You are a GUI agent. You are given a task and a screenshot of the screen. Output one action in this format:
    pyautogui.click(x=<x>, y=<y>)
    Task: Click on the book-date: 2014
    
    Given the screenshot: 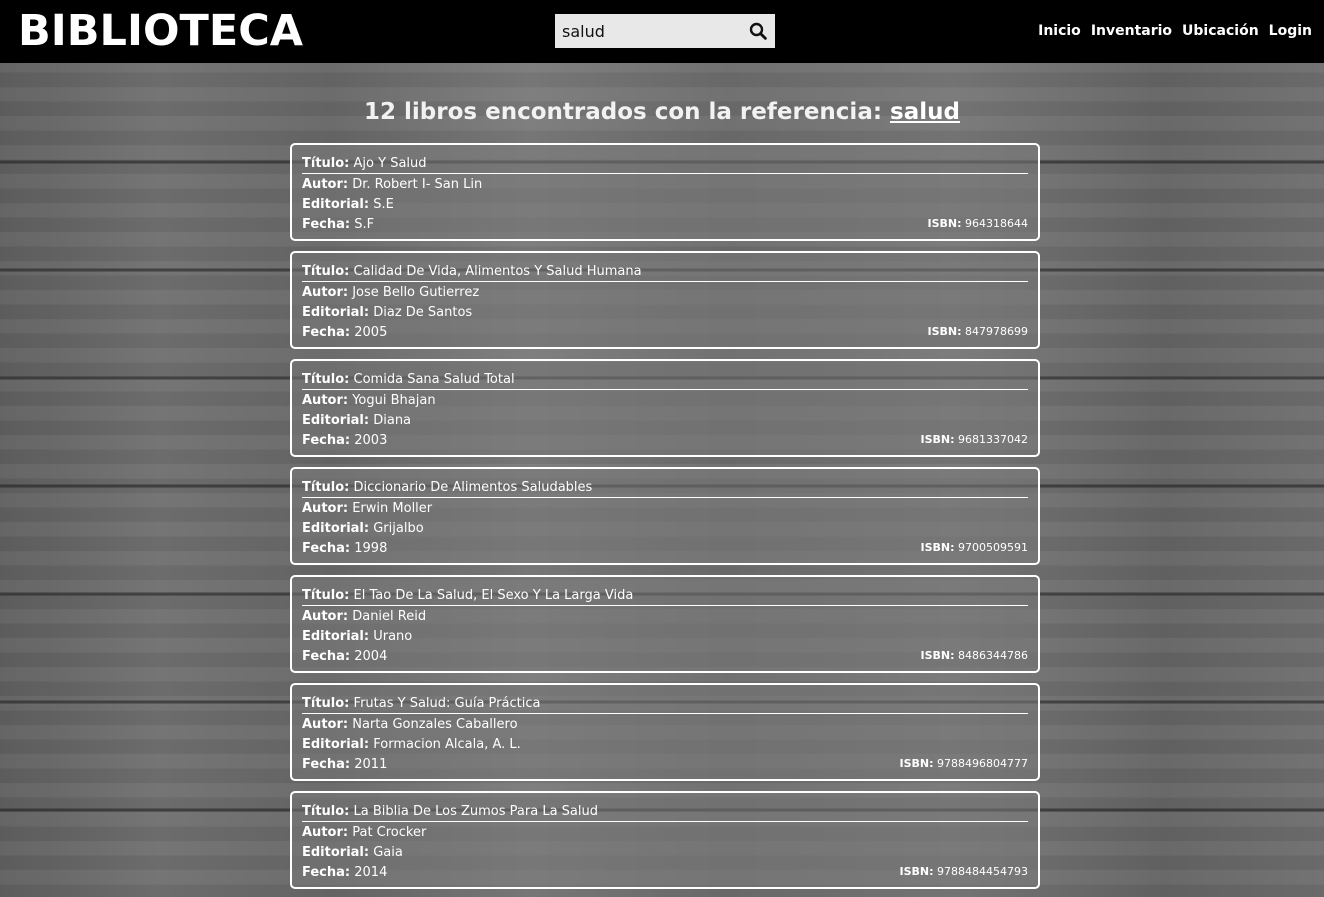 What is the action you would take?
    pyautogui.click(x=371, y=872)
    